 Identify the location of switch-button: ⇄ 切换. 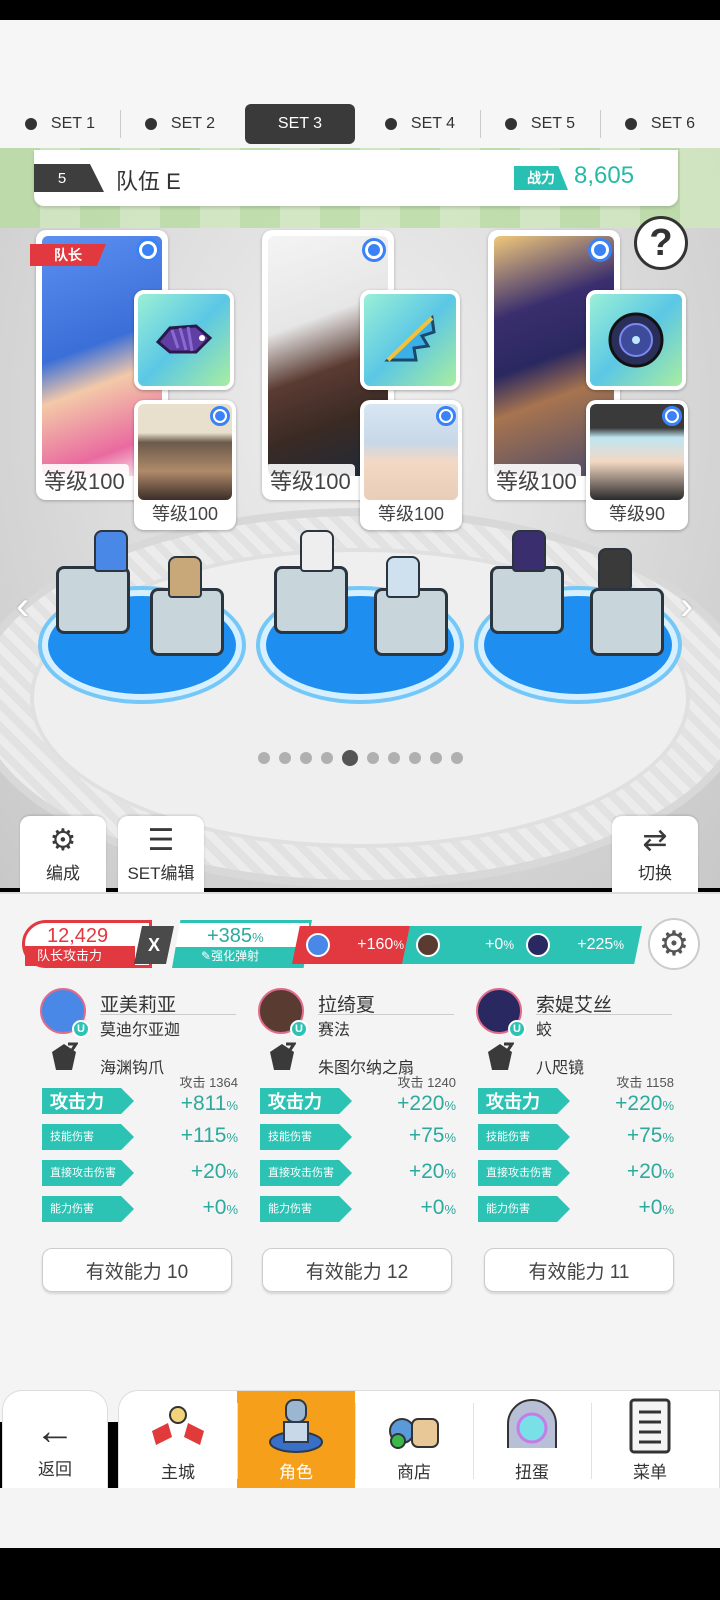
(655, 854).